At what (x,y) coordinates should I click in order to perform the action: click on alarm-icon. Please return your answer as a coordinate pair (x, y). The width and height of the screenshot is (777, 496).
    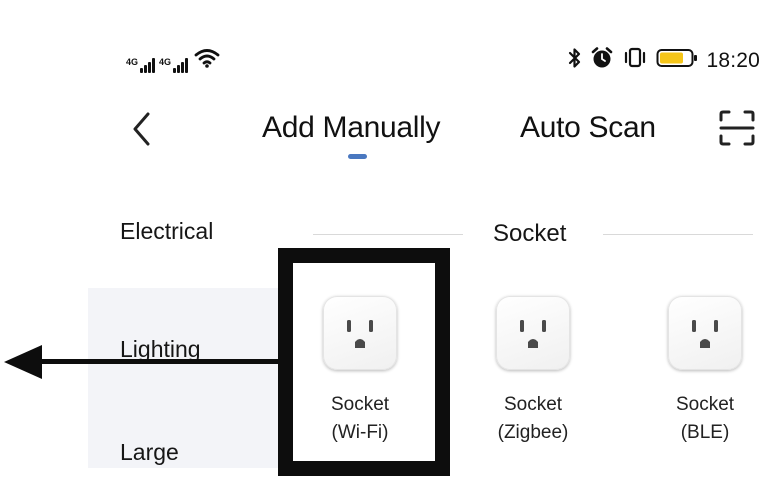
    Looking at the image, I should click on (602, 60).